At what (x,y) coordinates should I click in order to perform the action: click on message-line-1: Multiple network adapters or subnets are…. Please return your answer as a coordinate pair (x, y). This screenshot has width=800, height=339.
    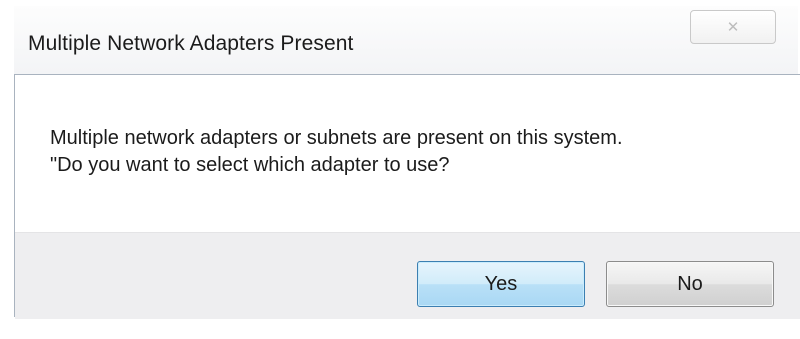
    Looking at the image, I should click on (336, 138).